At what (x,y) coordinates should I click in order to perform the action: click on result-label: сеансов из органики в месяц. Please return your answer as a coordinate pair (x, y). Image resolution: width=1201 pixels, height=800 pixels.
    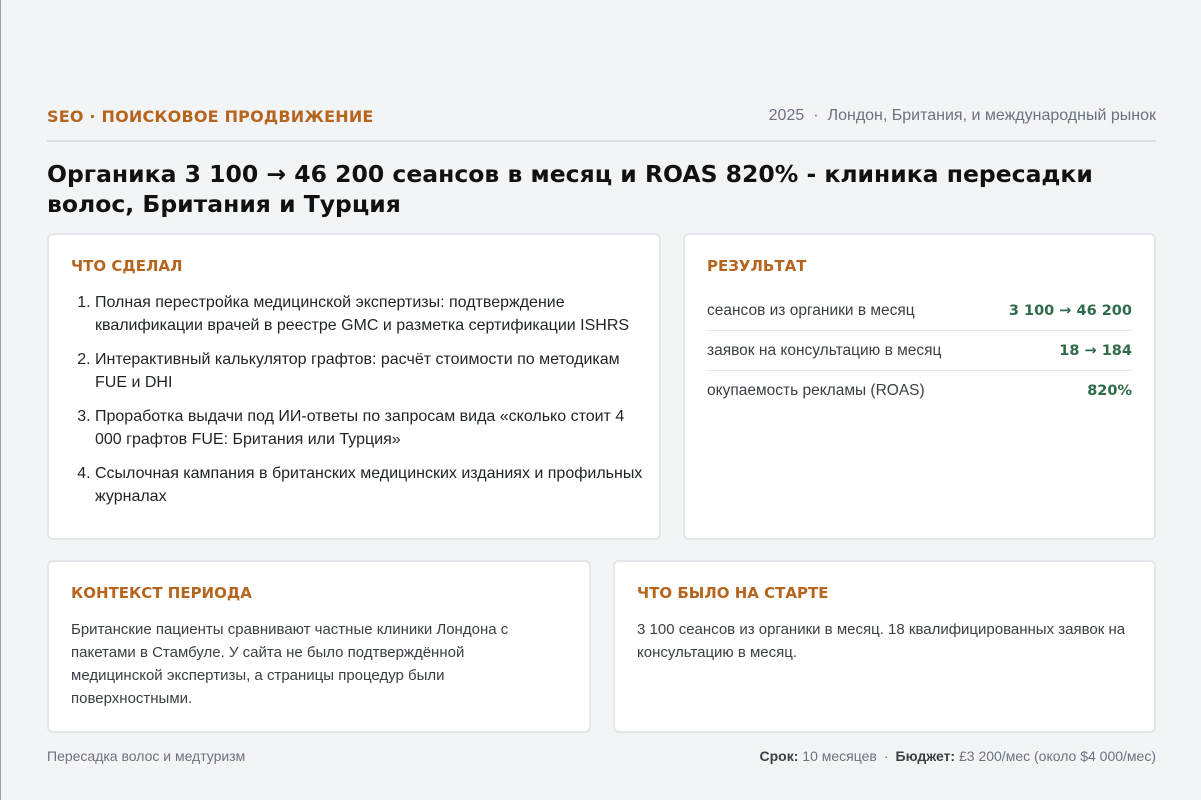
    Looking at the image, I should click on (811, 310).